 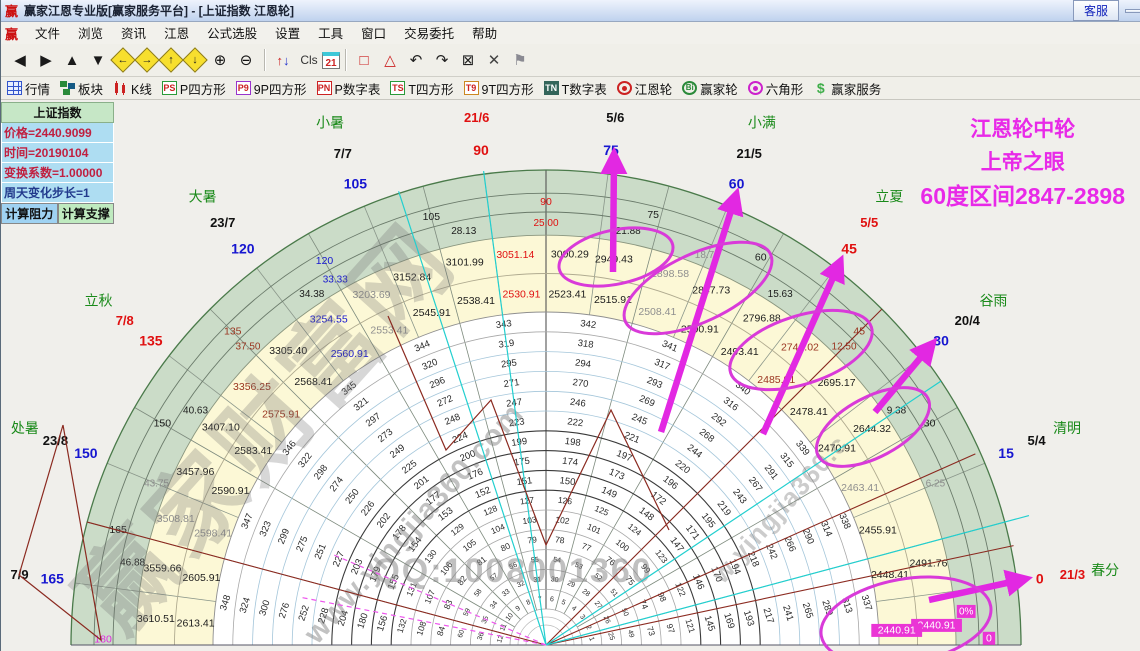 I want to click on cls-button: Cls, so click(x=309, y=60).